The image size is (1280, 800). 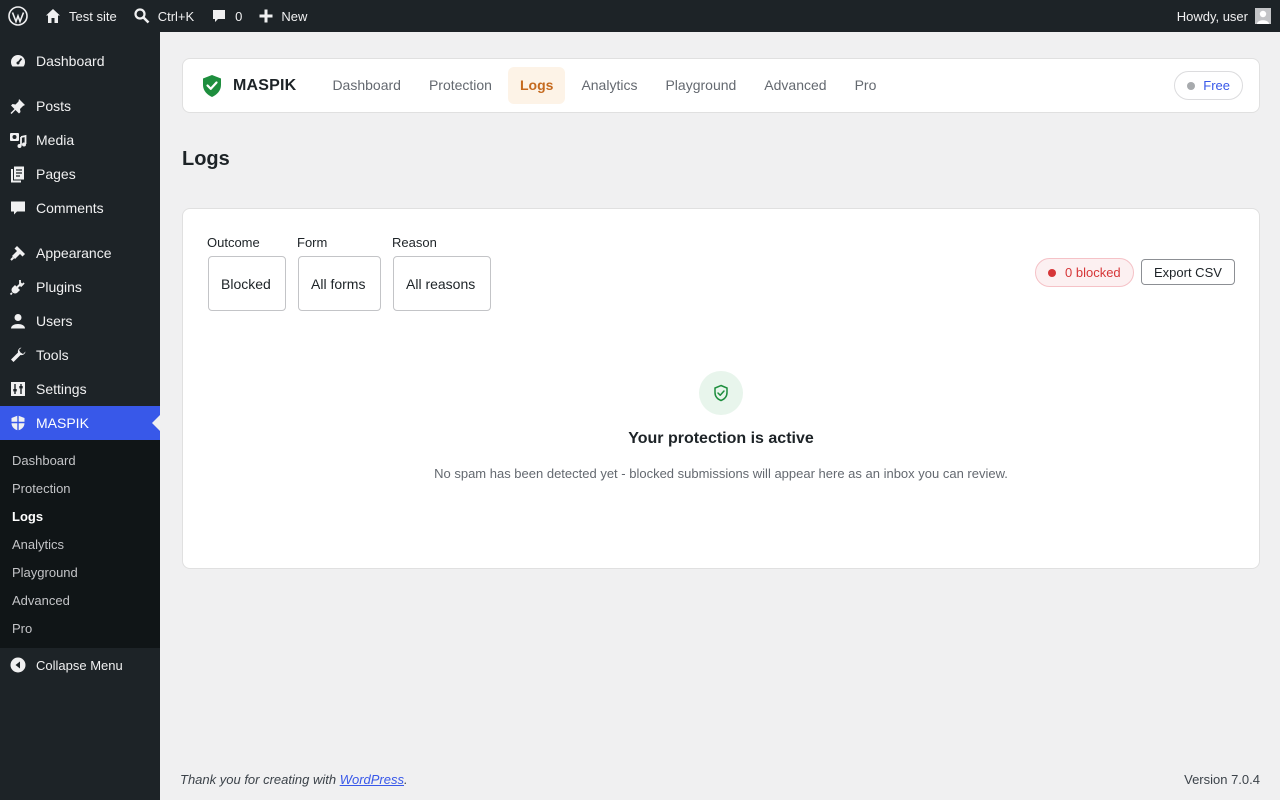 What do you see at coordinates (1052, 272) in the screenshot?
I see `blocked-status-dot` at bounding box center [1052, 272].